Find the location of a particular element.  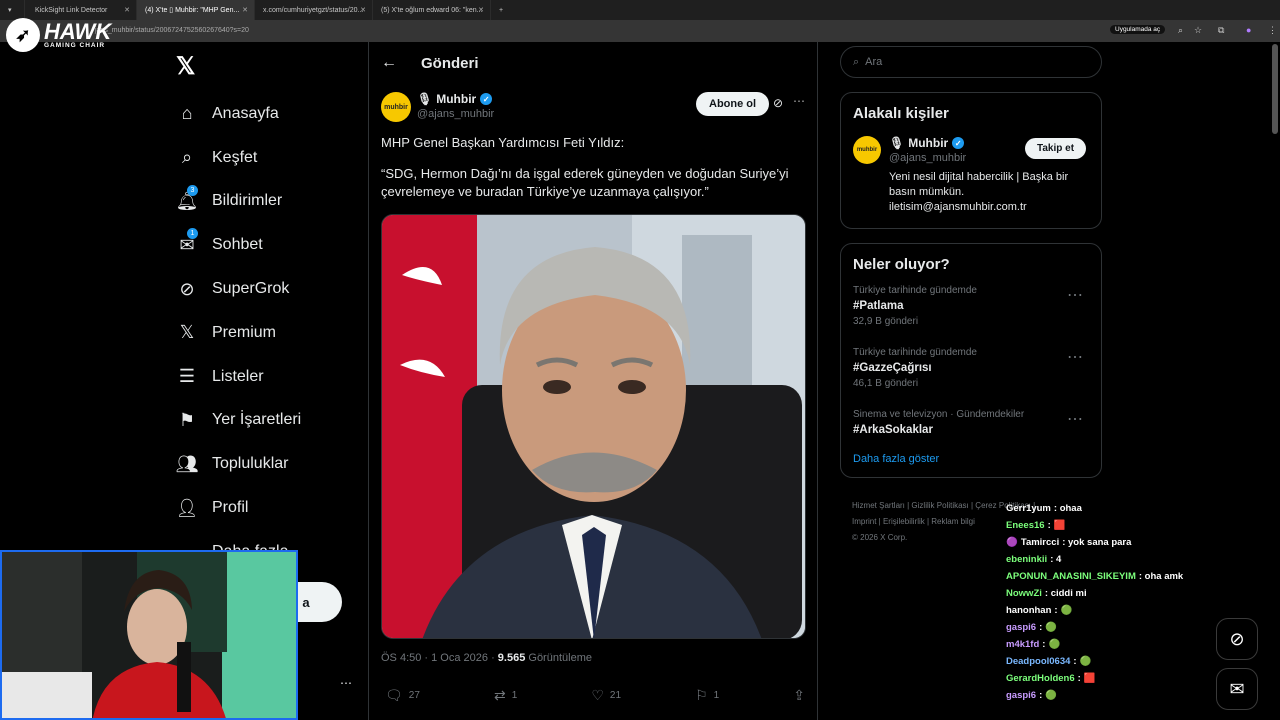

zoom-icon: ⌕ is located at coordinates (1180, 30).